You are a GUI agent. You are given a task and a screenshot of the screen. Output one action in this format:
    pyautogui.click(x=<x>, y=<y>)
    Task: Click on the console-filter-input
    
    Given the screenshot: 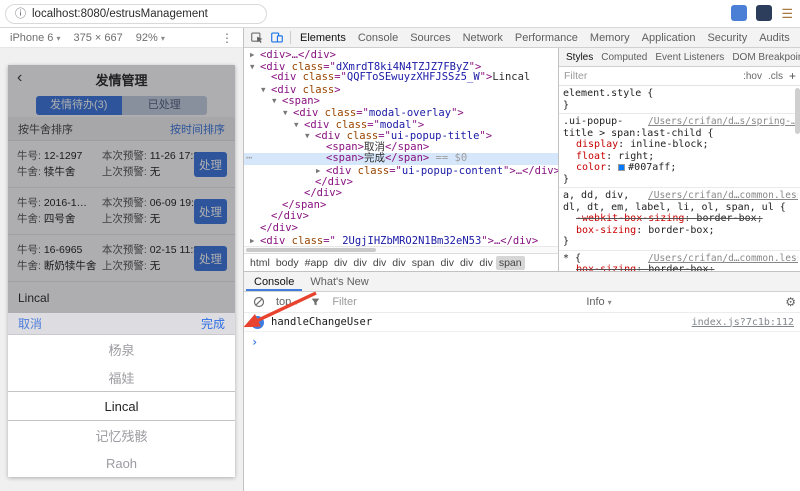 What is the action you would take?
    pyautogui.click(x=425, y=302)
    